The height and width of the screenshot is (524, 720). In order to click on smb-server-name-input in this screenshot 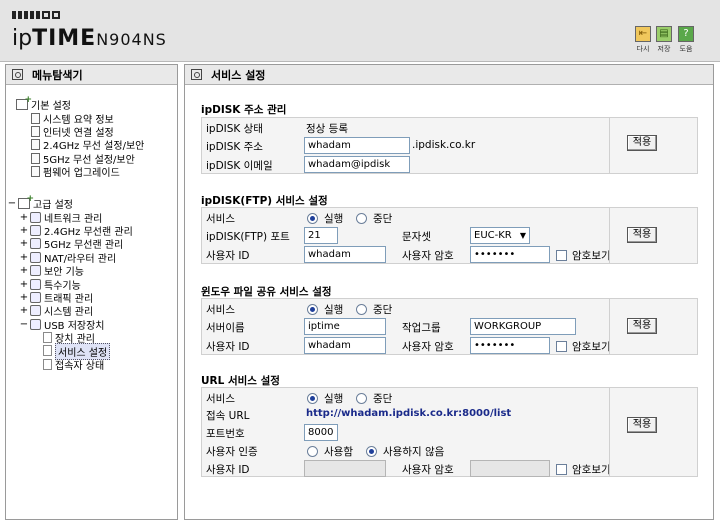, I will do `click(345, 326)`.